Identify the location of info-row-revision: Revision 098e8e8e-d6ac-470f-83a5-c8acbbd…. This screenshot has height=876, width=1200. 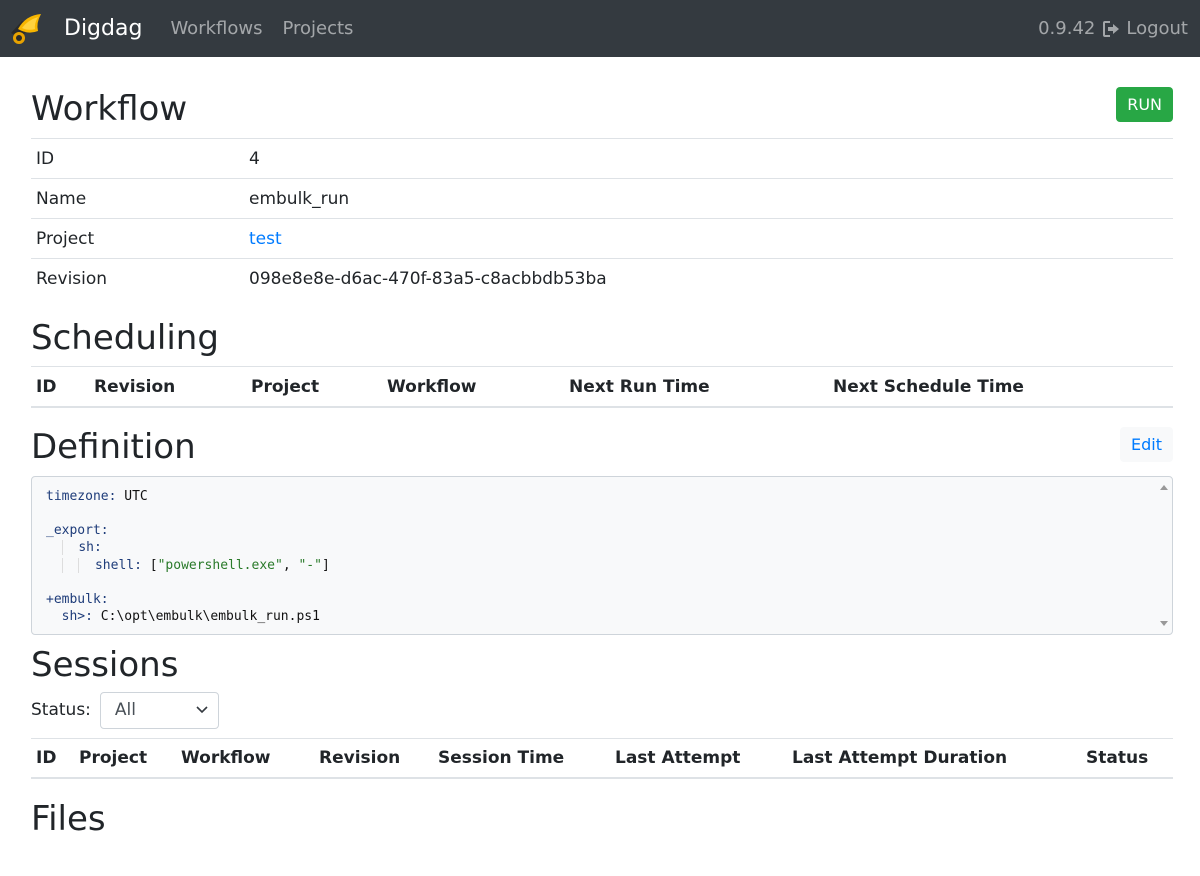
(602, 278).